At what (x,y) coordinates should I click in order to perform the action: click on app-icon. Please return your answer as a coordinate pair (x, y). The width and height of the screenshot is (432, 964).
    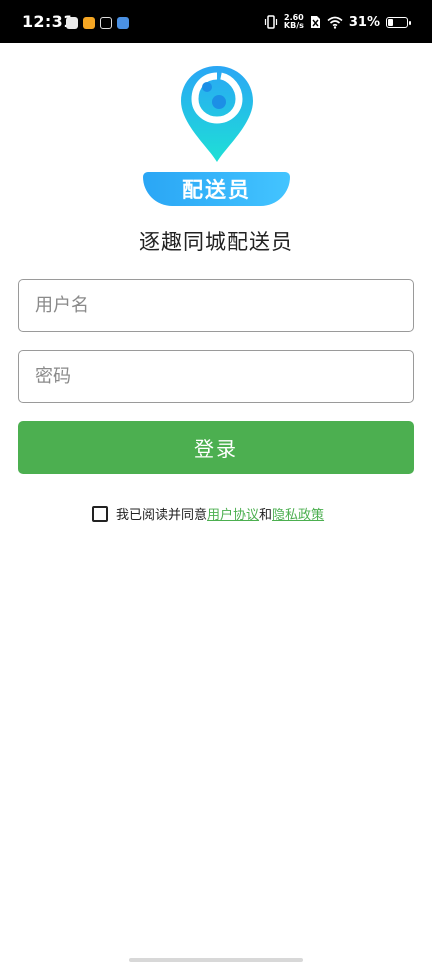
    Looking at the image, I should click on (123, 23).